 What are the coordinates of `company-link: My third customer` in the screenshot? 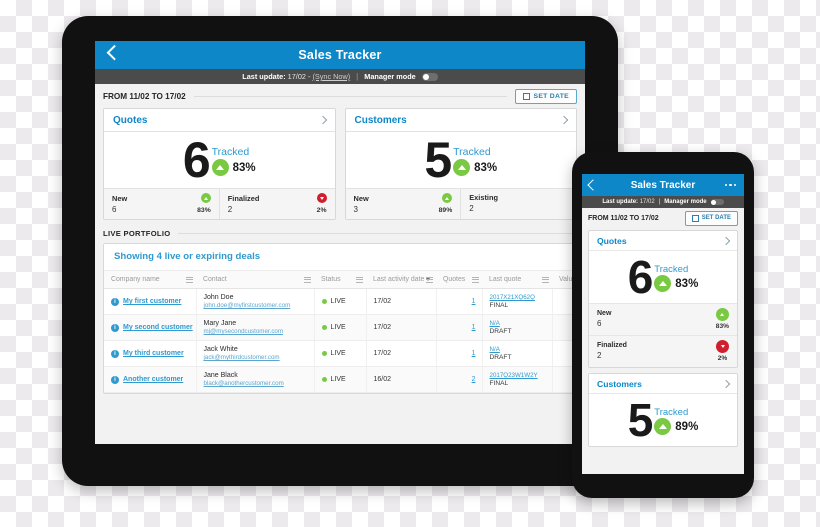 It's located at (153, 353).